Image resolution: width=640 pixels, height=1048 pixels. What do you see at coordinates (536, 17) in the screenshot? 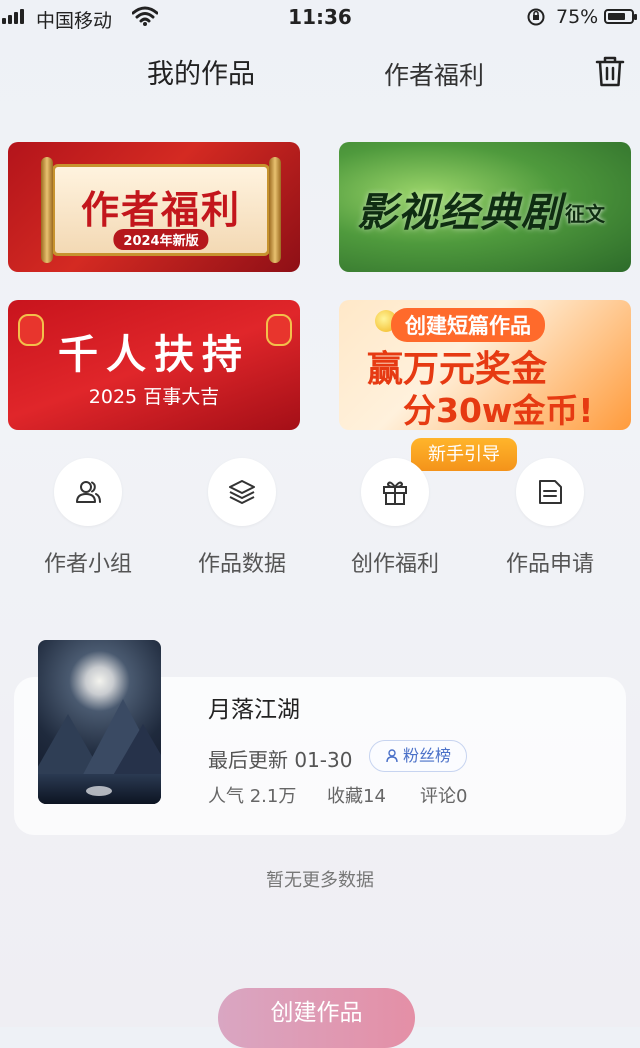
I see `rotation-lock-icon` at bounding box center [536, 17].